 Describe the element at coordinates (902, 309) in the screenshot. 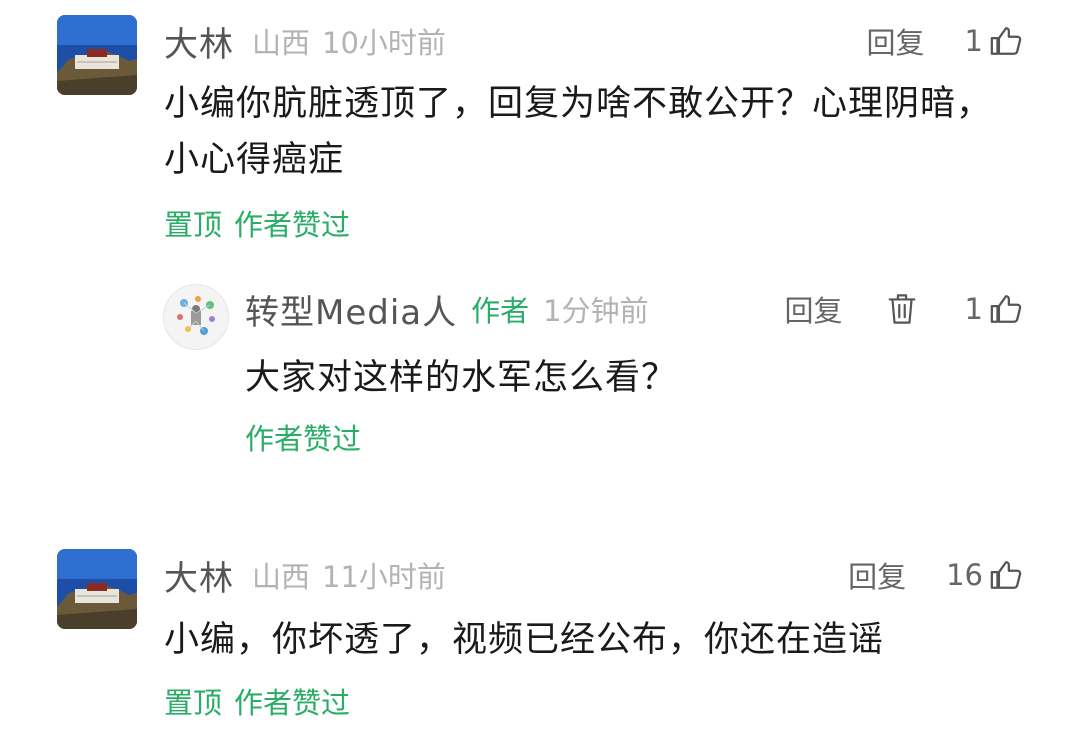

I see `trash-icon` at that location.